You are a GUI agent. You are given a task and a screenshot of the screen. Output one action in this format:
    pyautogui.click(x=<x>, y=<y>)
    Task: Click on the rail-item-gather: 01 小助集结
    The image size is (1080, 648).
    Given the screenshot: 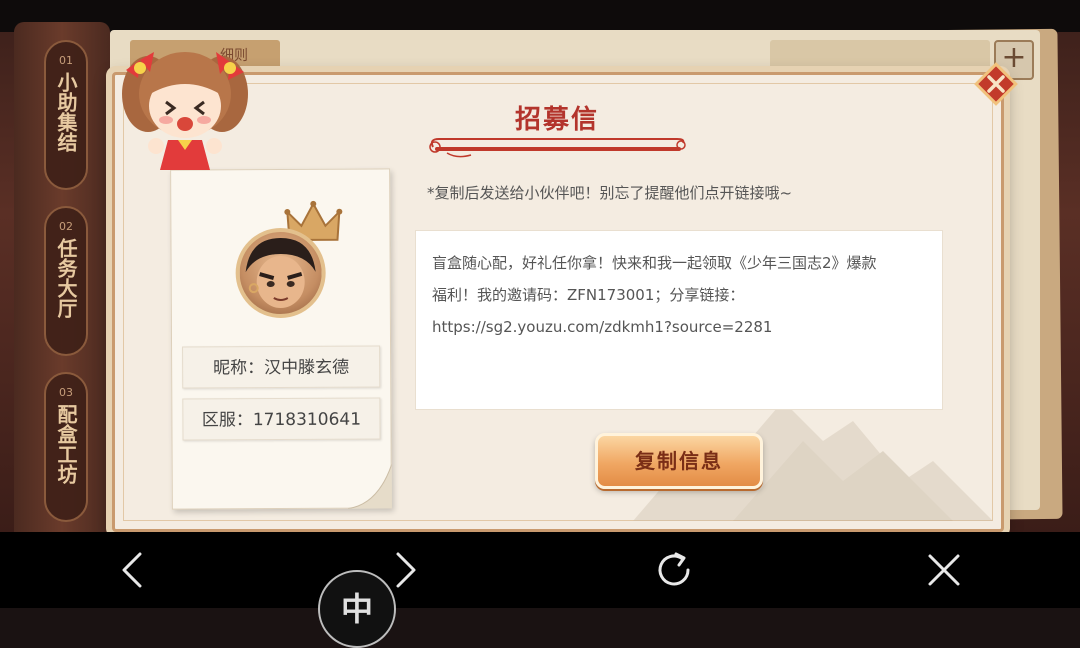 What is the action you would take?
    pyautogui.click(x=66, y=115)
    